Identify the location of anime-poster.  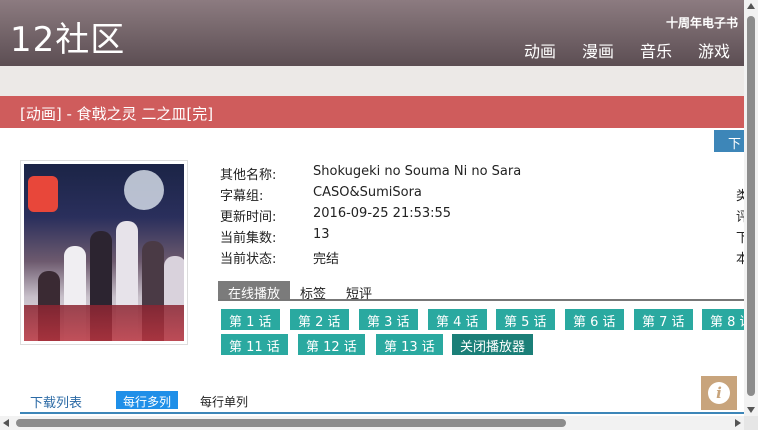
(104, 252).